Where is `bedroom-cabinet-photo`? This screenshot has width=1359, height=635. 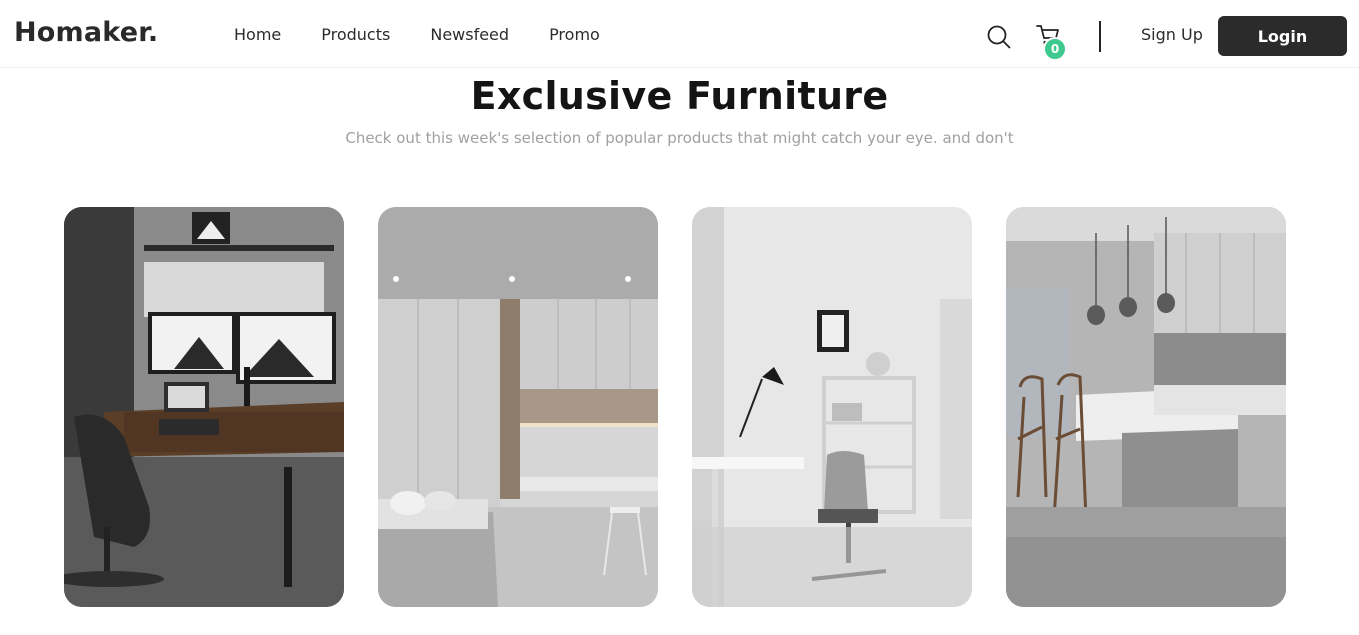 bedroom-cabinet-photo is located at coordinates (518, 407).